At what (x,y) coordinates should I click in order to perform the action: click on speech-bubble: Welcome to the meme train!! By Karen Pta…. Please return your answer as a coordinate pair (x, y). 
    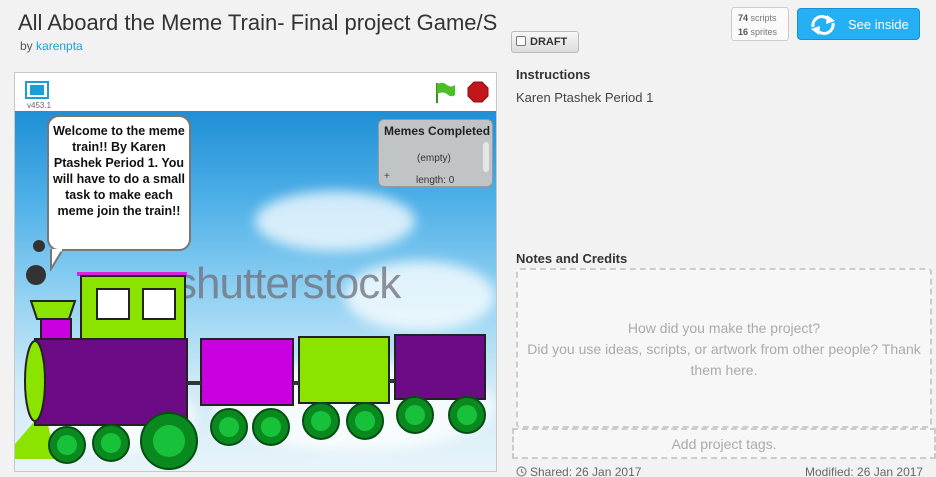
    Looking at the image, I should click on (119, 183).